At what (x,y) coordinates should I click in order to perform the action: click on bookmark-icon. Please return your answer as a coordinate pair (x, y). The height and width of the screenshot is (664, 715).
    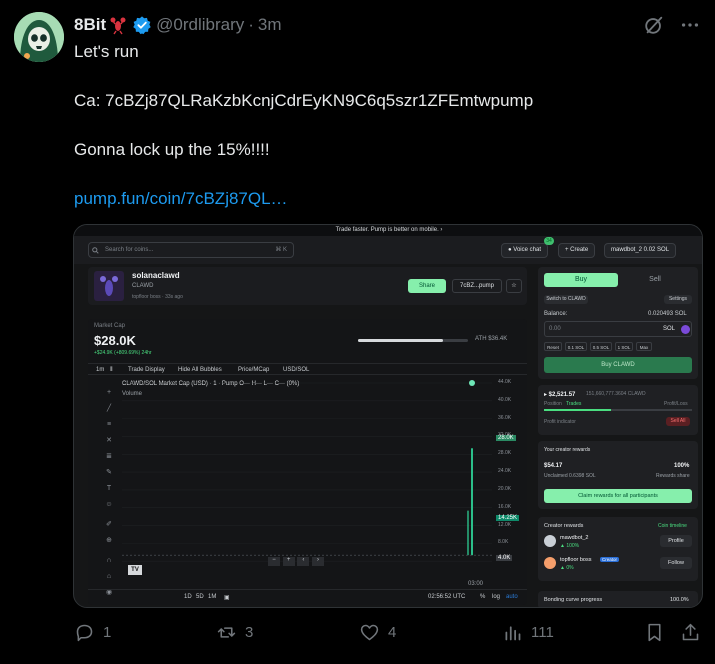
    Looking at the image, I should click on (654, 632).